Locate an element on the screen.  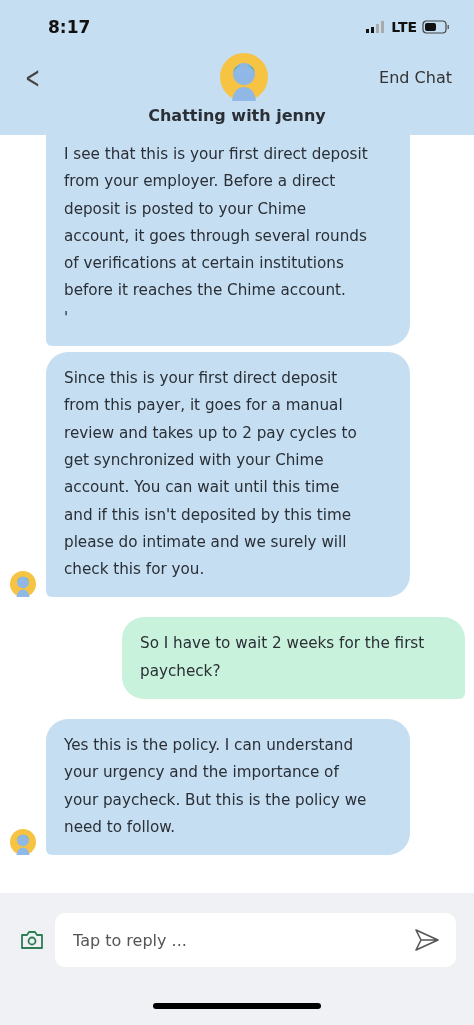
back-button: < is located at coordinates (32, 77).